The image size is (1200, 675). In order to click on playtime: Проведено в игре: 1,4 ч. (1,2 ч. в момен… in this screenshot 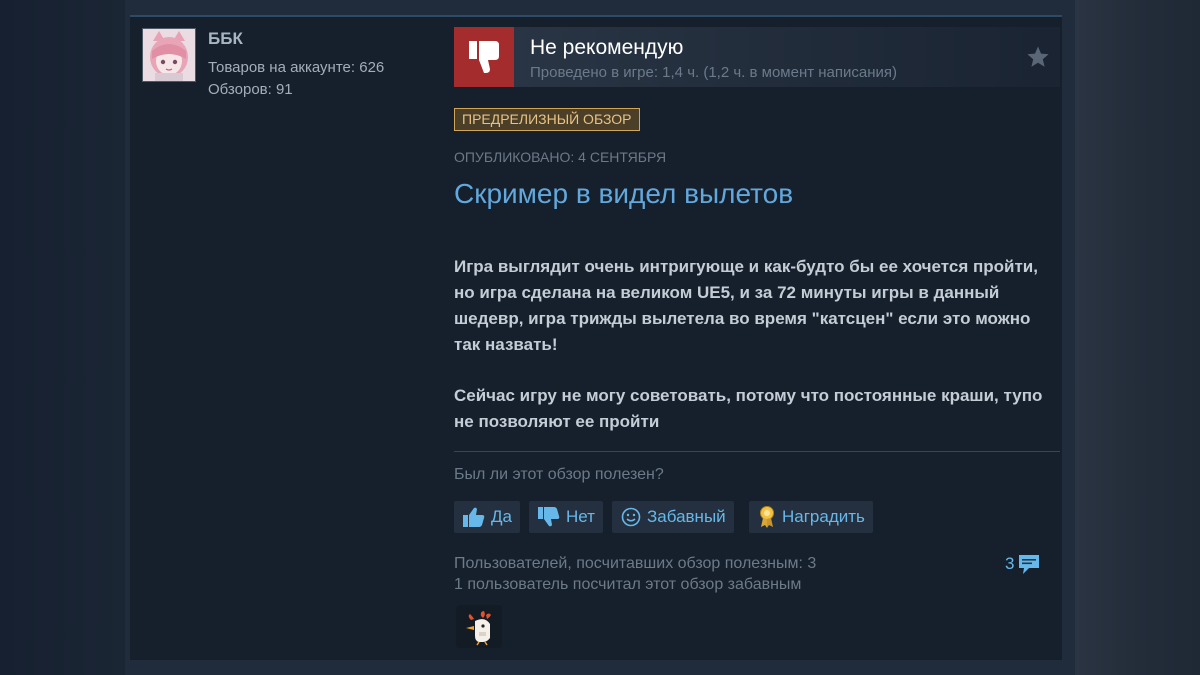, I will do `click(714, 72)`.